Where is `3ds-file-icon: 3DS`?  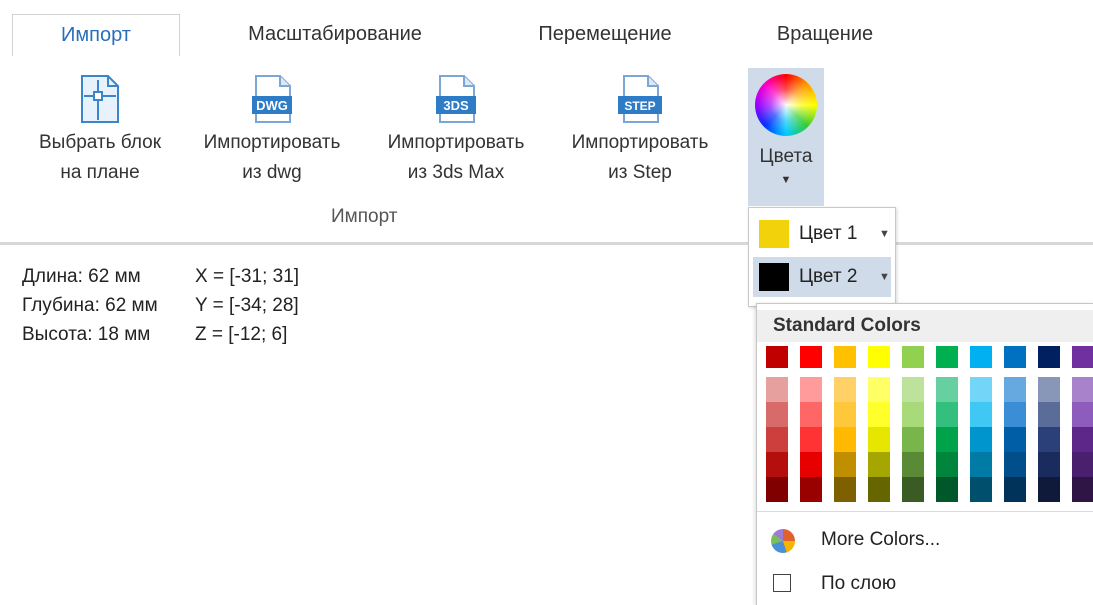
3ds-file-icon: 3DS is located at coordinates (456, 99).